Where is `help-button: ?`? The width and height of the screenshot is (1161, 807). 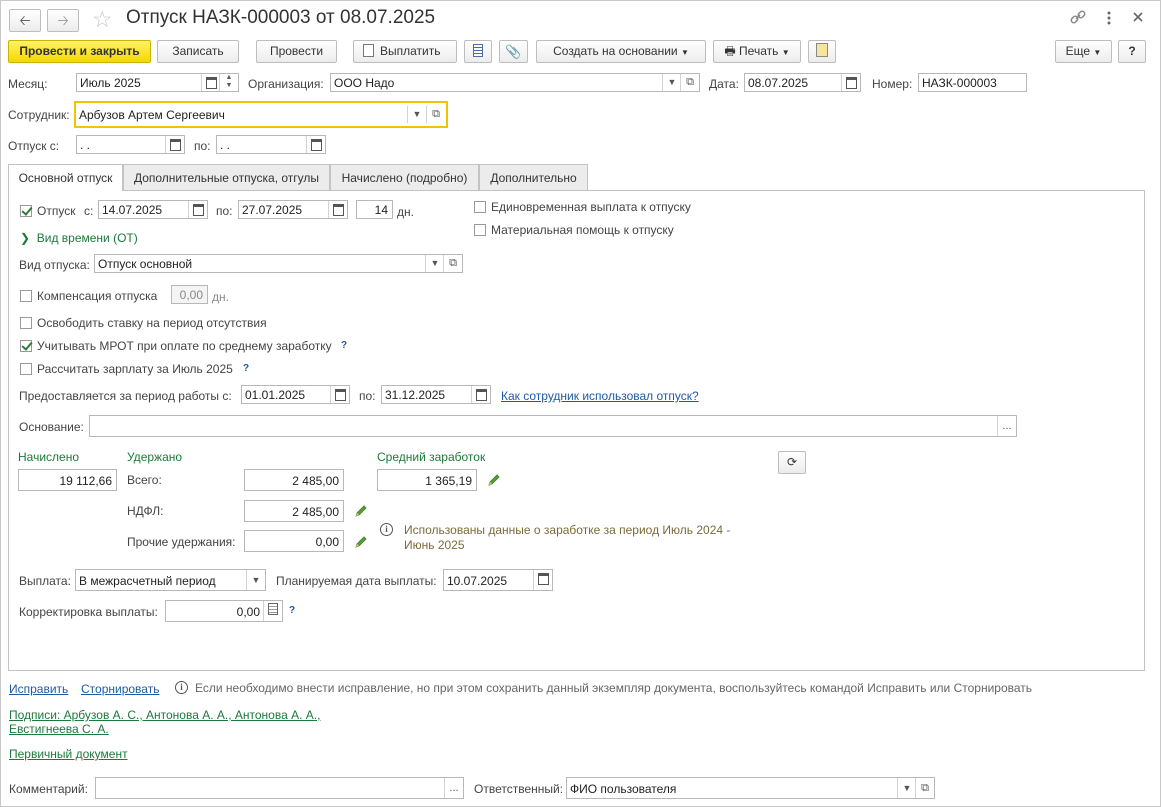 help-button: ? is located at coordinates (1132, 51).